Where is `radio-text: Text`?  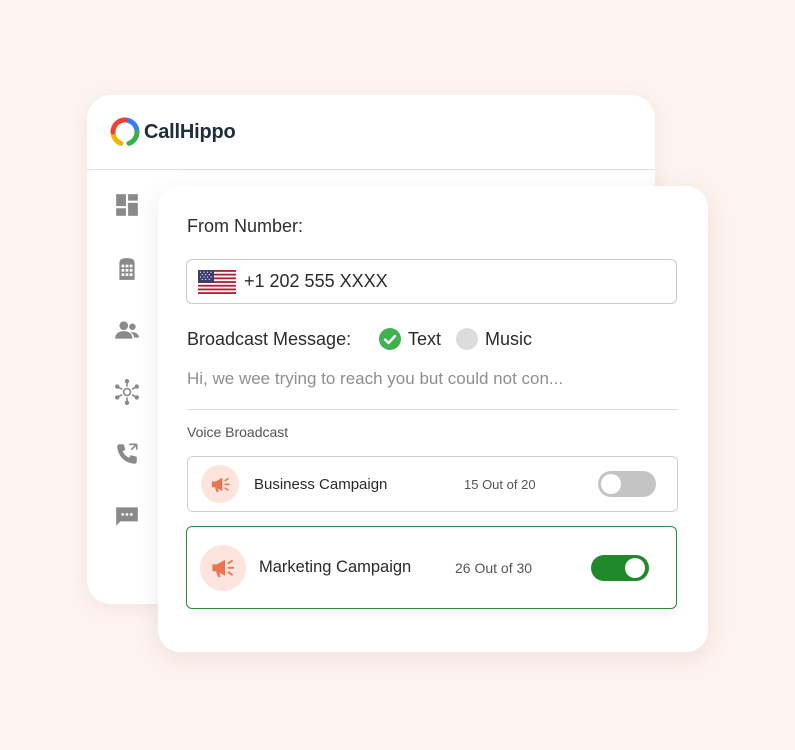
radio-text: Text is located at coordinates (417, 339).